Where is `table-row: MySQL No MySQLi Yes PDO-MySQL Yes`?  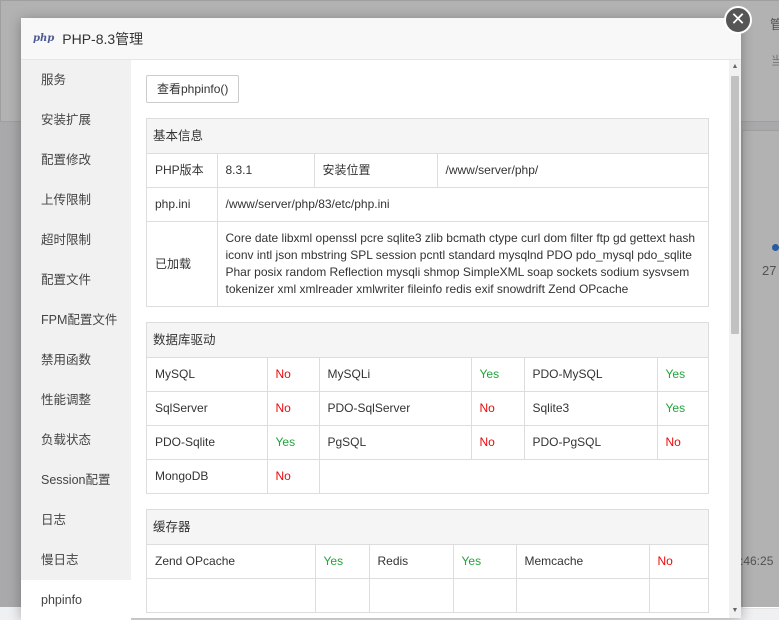
table-row: MySQL No MySQLi Yes PDO-MySQL Yes is located at coordinates (427, 375).